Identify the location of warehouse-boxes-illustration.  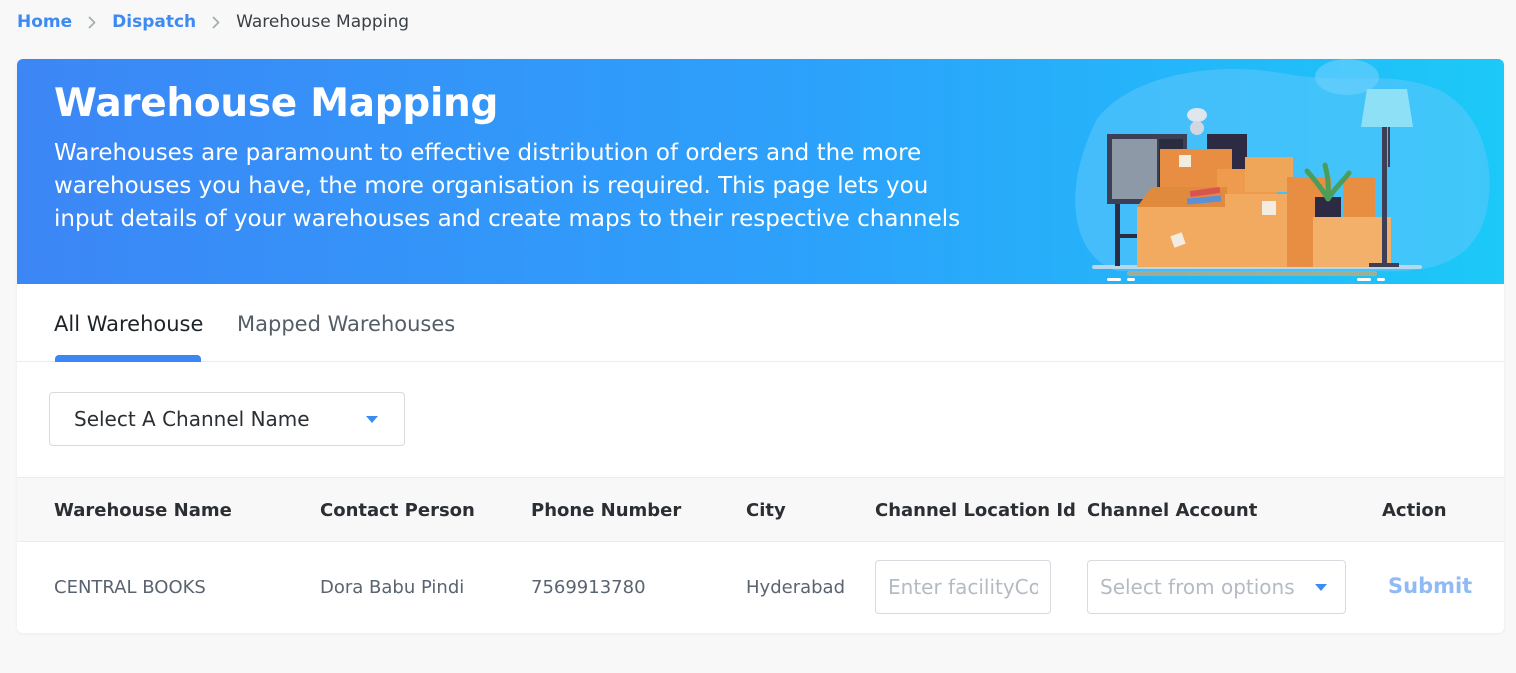
(1282, 170).